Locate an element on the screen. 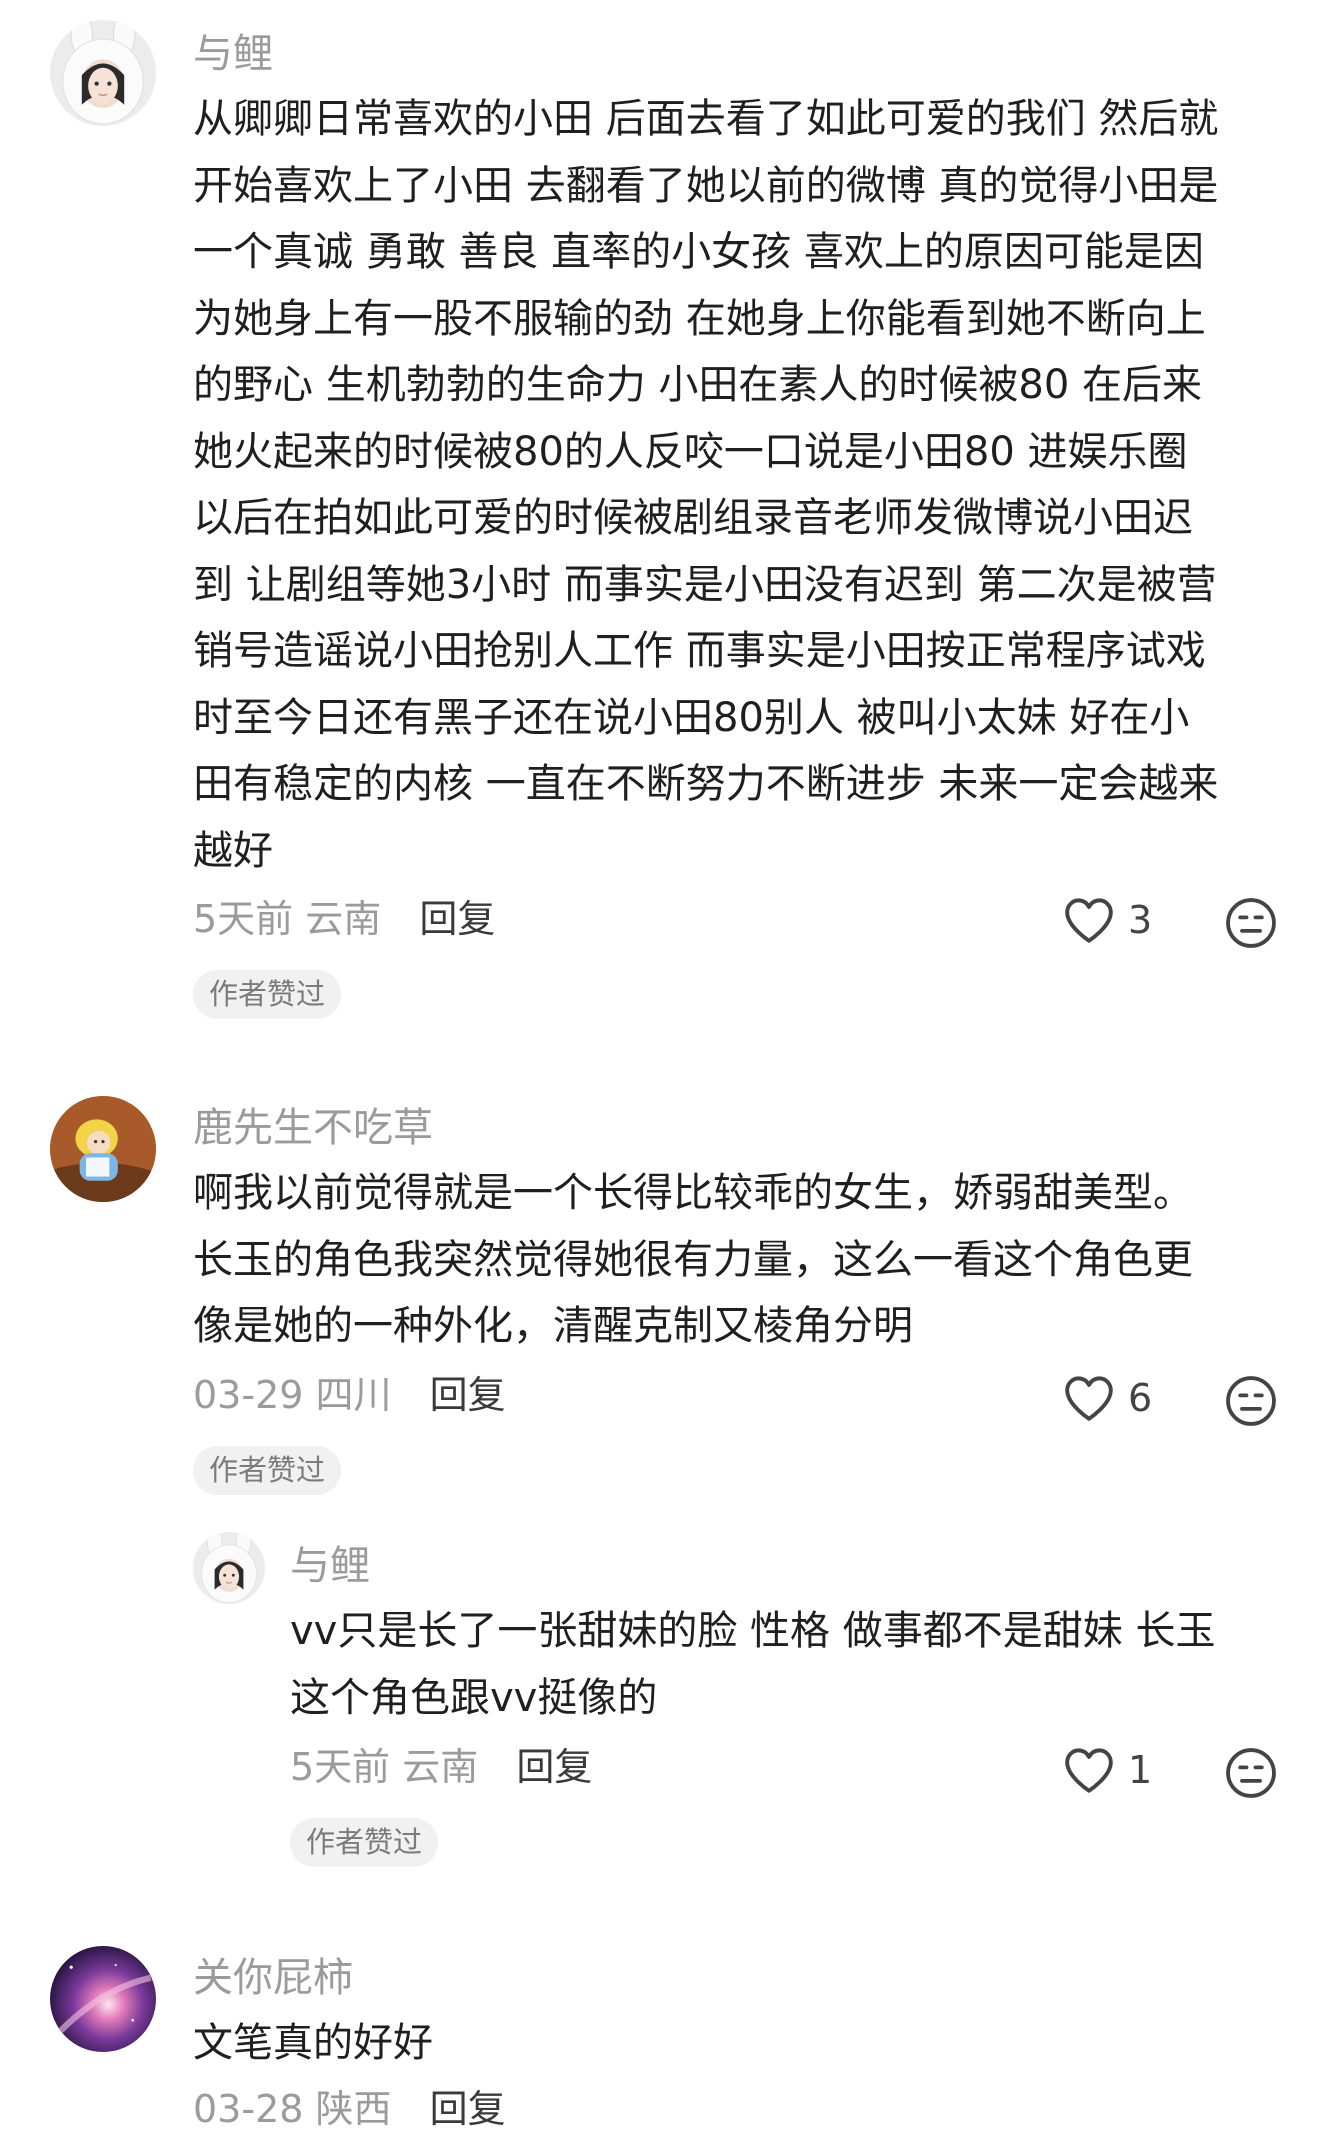 This screenshot has height=2142, width=1320. comment-text: vv只是长了一张甜妹的脸 性格 做事都不是甜妹 长玉 这个角色跟vv挺像的 is located at coordinates (753, 1664).